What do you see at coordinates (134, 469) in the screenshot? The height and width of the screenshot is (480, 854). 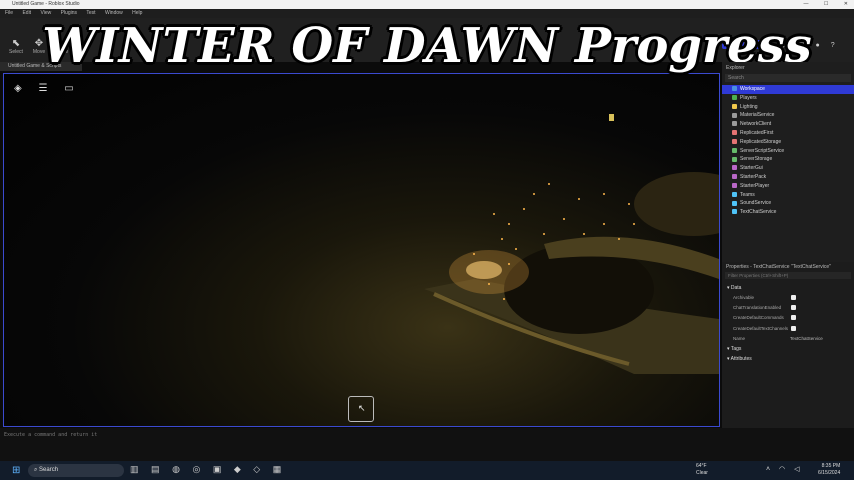 I see `task-view-icon: ▥` at bounding box center [134, 469].